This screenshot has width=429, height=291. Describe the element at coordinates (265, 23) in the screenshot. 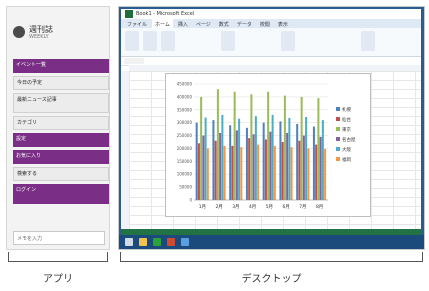

I see `ribbon-tab: 校閲` at that location.